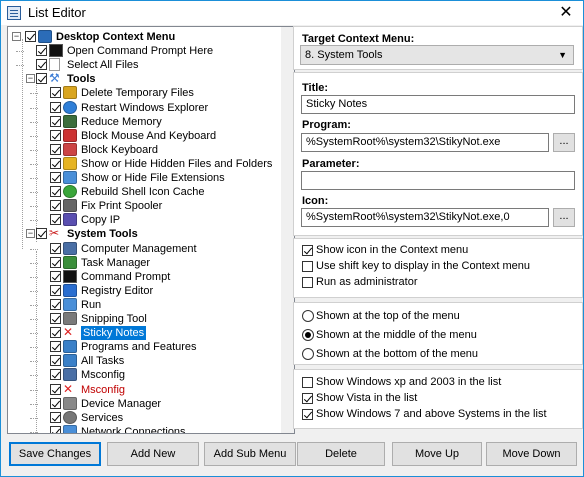 Image resolution: width=584 pixels, height=477 pixels. I want to click on tree-item: Command Prompt, so click(144, 276).